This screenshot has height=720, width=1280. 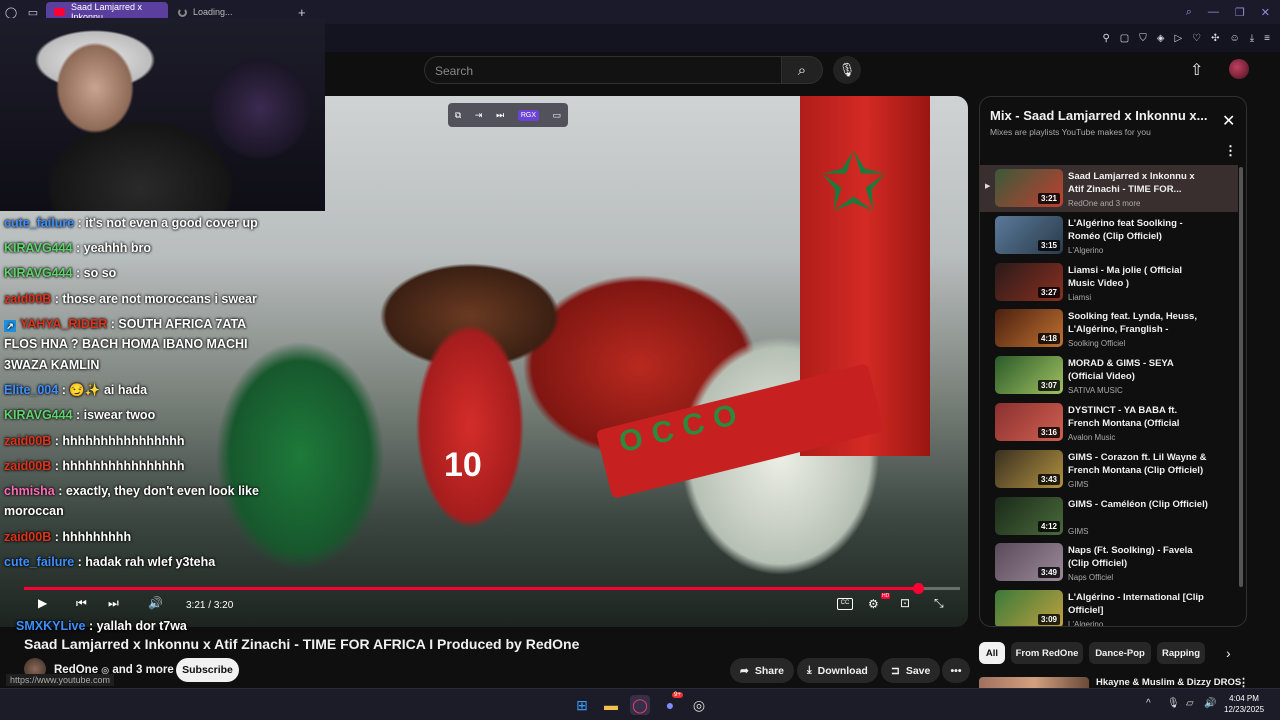 What do you see at coordinates (155, 603) in the screenshot?
I see `volume-icon: 🔊` at bounding box center [155, 603].